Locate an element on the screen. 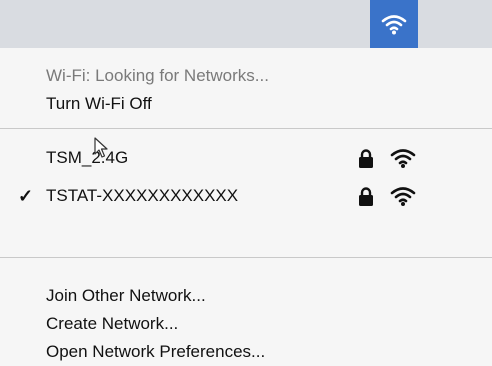  wifi-icon is located at coordinates (394, 25).